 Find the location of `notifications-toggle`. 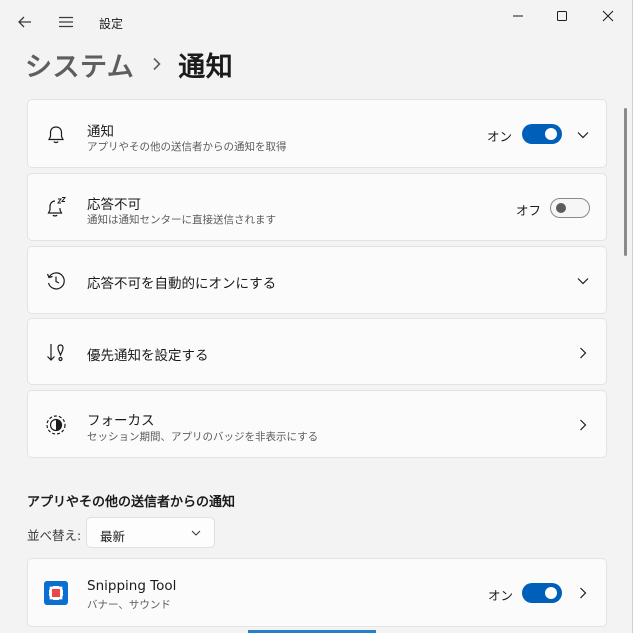

notifications-toggle is located at coordinates (542, 134).